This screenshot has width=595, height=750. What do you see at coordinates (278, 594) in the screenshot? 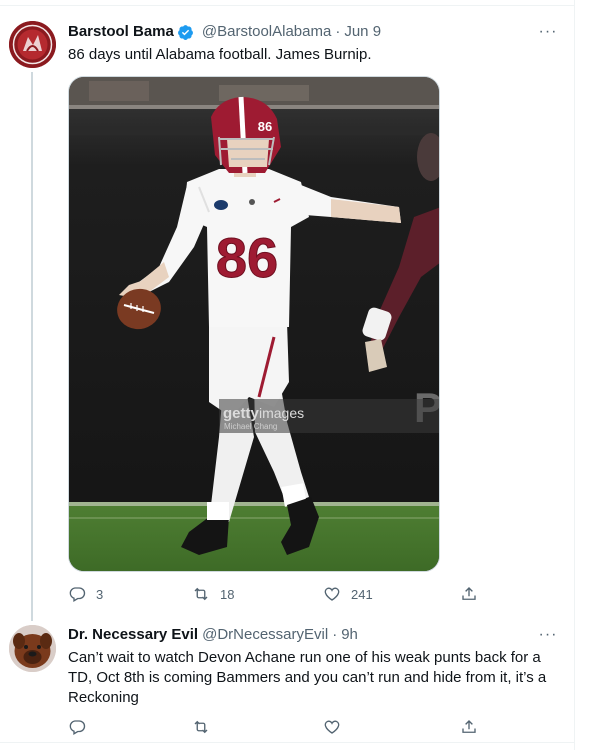
I see `tweet-actions: 3 18 241` at bounding box center [278, 594].